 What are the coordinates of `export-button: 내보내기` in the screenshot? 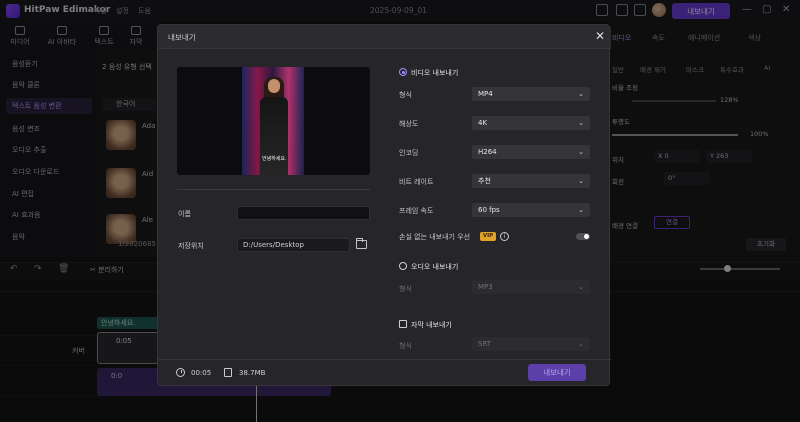 It's located at (557, 372).